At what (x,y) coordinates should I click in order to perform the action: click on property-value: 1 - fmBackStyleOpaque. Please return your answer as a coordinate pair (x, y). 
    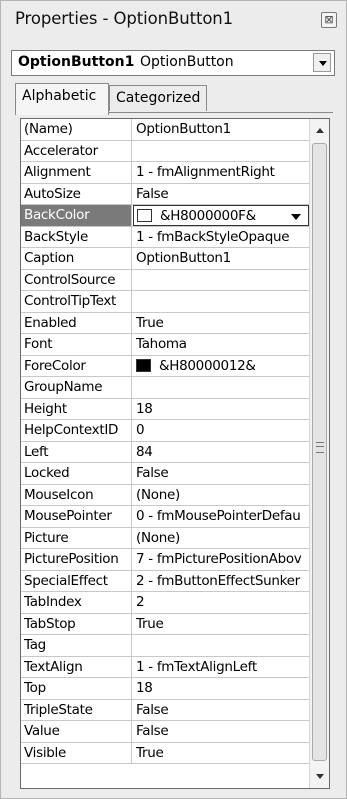
    Looking at the image, I should click on (221, 237).